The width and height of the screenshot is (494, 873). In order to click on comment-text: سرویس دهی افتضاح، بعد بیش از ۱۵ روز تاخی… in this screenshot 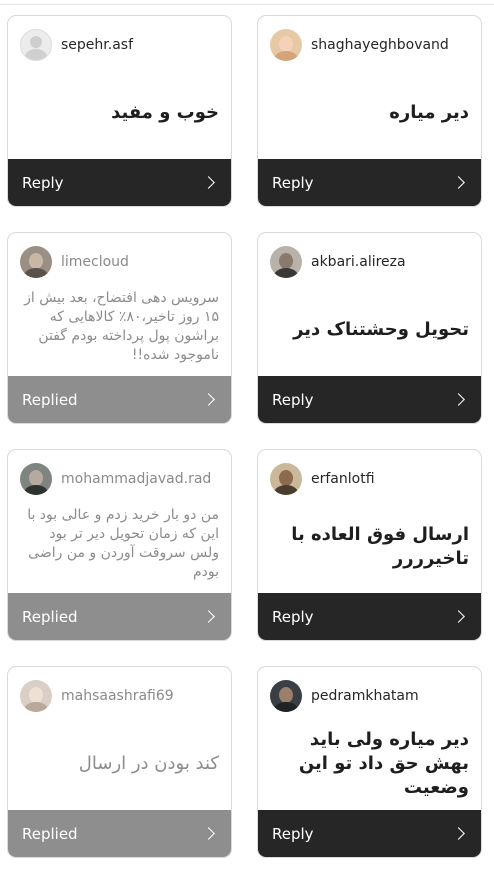, I will do `click(121, 326)`.